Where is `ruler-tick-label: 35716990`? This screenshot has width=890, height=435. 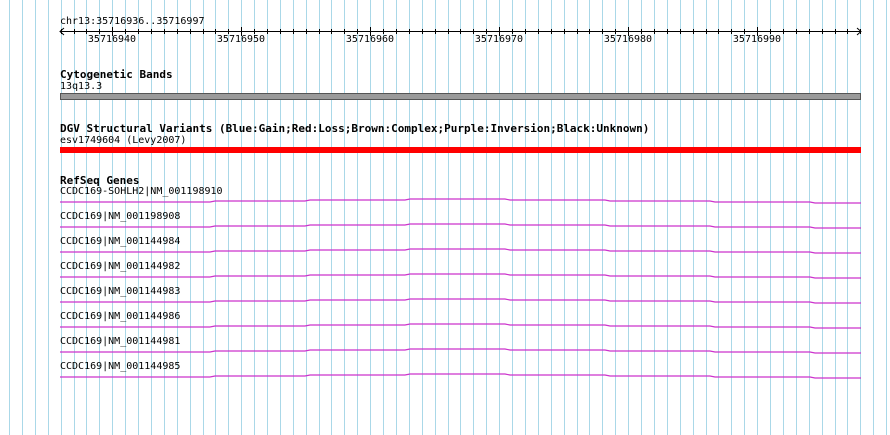
ruler-tick-label: 35716990 is located at coordinates (757, 39).